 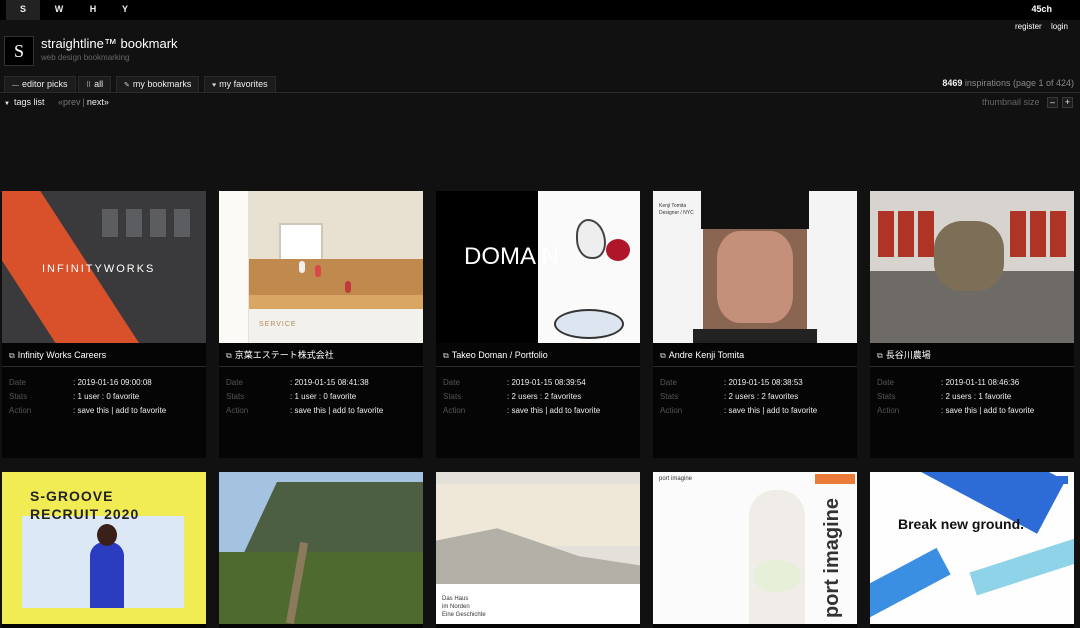 What do you see at coordinates (24, 102) in the screenshot?
I see `tags-list-toggle: ▼ tags list` at bounding box center [24, 102].